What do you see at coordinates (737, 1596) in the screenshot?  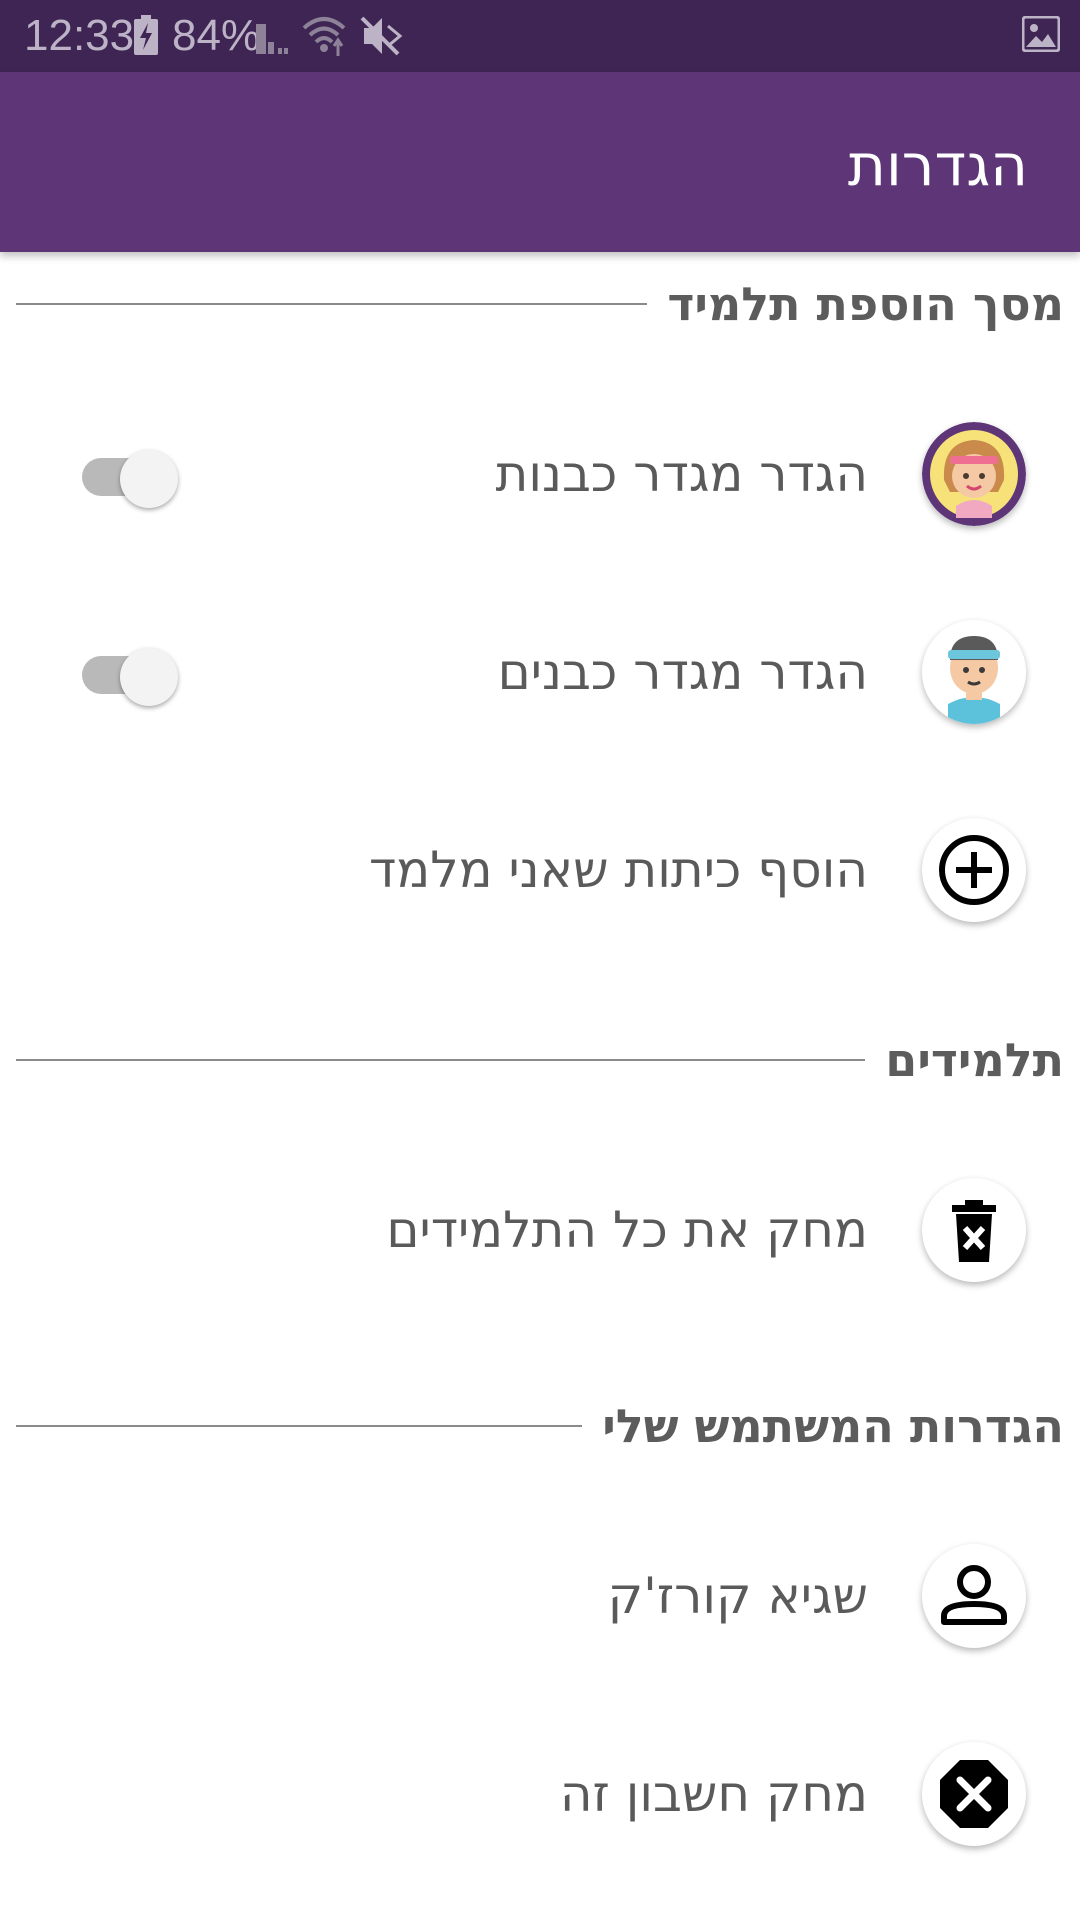 I see `setting-label-user-name: שגיא קורז'ק` at bounding box center [737, 1596].